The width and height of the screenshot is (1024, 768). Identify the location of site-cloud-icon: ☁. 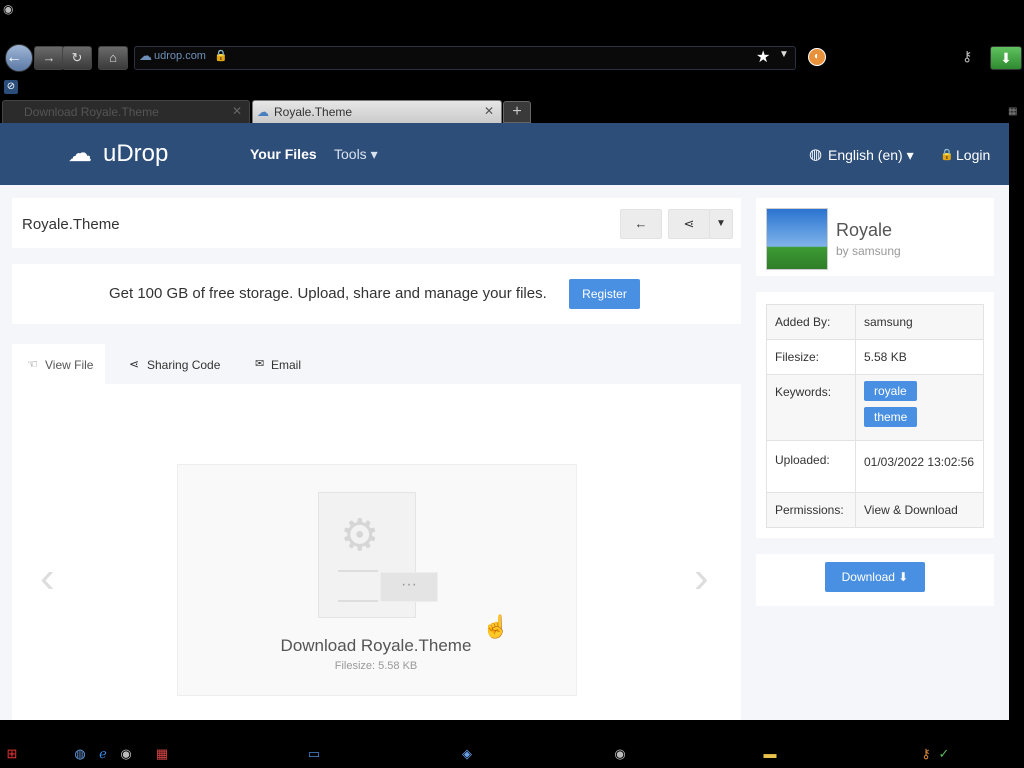
(145, 55).